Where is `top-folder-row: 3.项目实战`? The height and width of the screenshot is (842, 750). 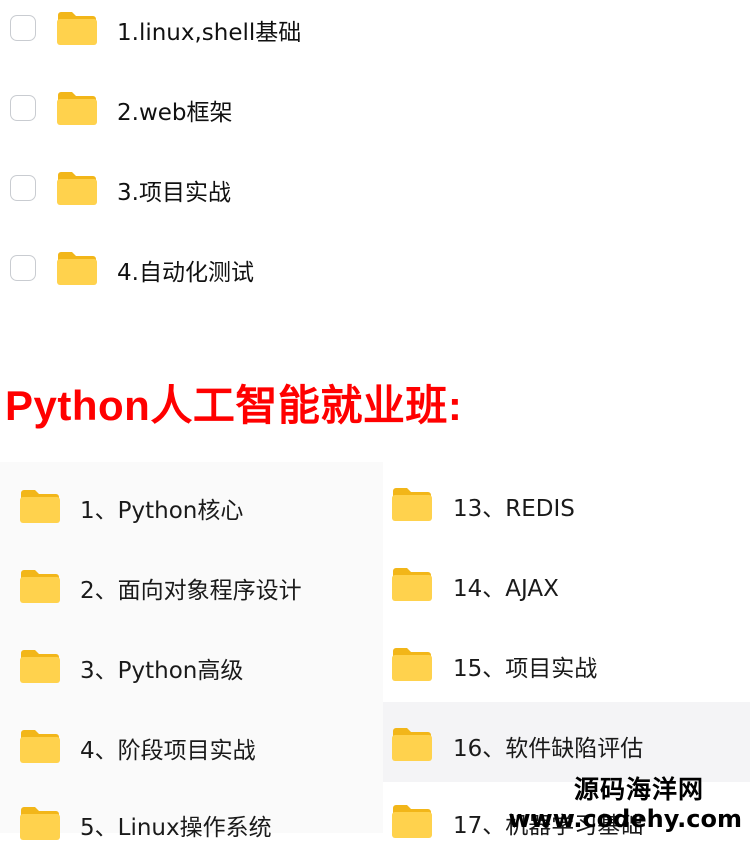
top-folder-row: 3.项目实战 is located at coordinates (375, 188).